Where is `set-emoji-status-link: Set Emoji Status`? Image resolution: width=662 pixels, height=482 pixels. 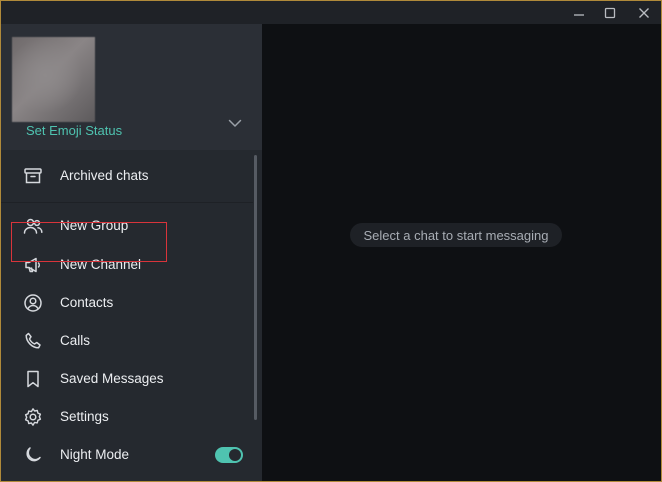
set-emoji-status-link: Set Emoji Status is located at coordinates (74, 130).